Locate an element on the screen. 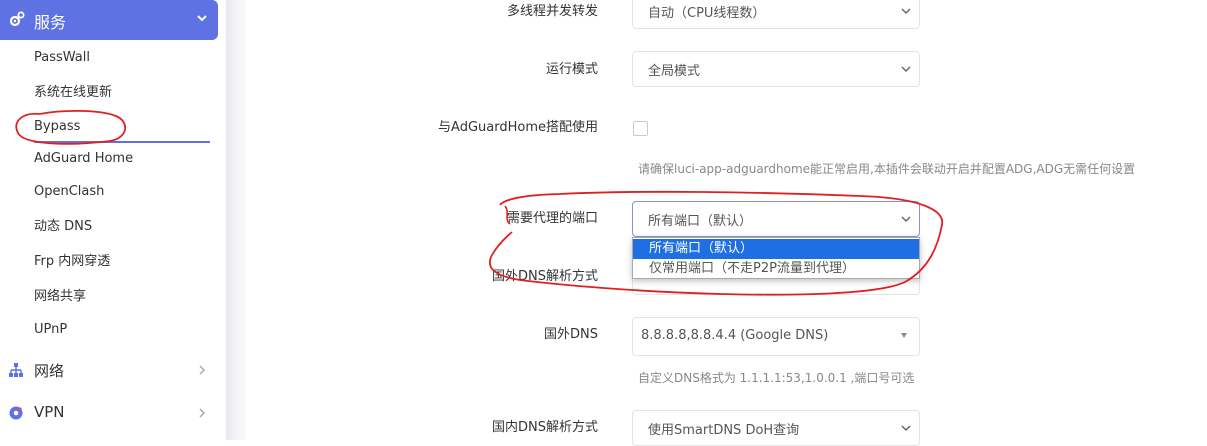 Image resolution: width=1207 pixels, height=446 pixels. menu-network: 网络 is located at coordinates (109, 370).